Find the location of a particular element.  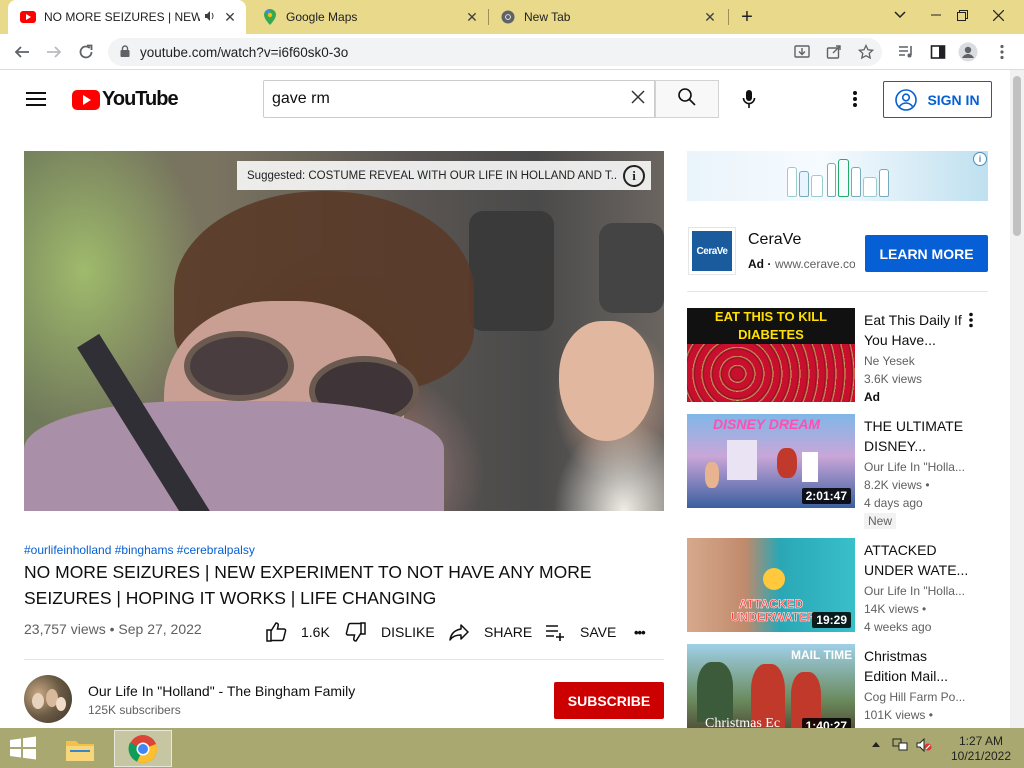

system-clock: 1:27 AM 10/21/2022 is located at coordinates (981, 749).